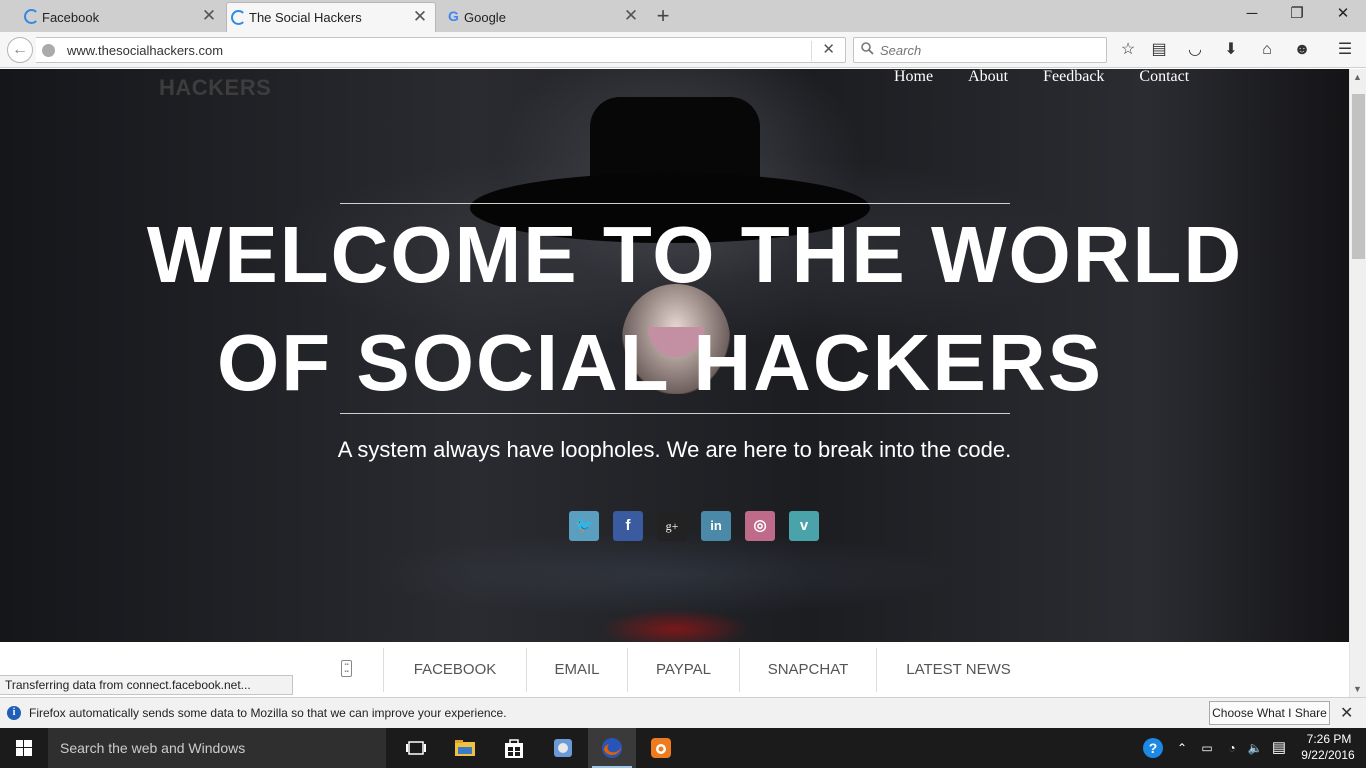 The height and width of the screenshot is (775, 1366). I want to click on url-bar: www.thesocialhackers.com ✕, so click(441, 50).